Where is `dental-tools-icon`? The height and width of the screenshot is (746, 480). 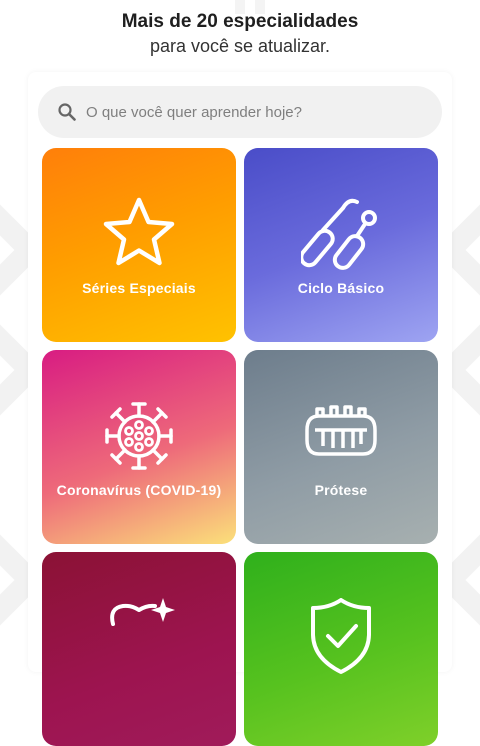
dental-tools-icon is located at coordinates (341, 234).